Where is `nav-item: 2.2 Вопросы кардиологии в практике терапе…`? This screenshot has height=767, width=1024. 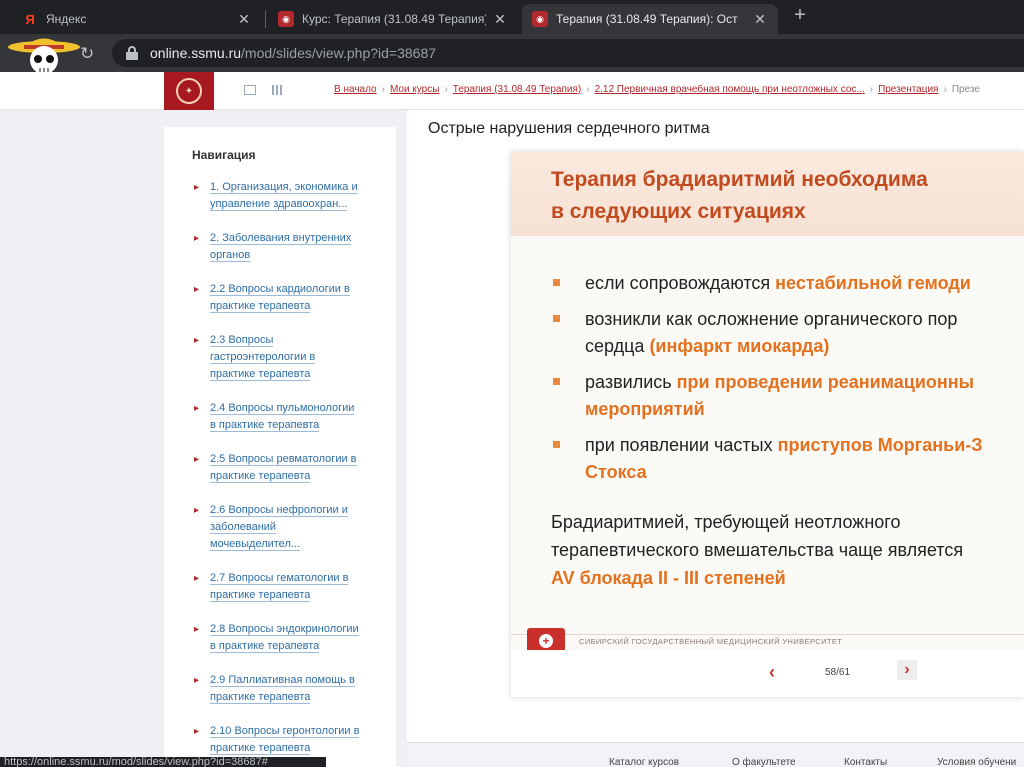
nav-item: 2.2 Вопросы кардиологии в практике терапе… is located at coordinates (292, 298).